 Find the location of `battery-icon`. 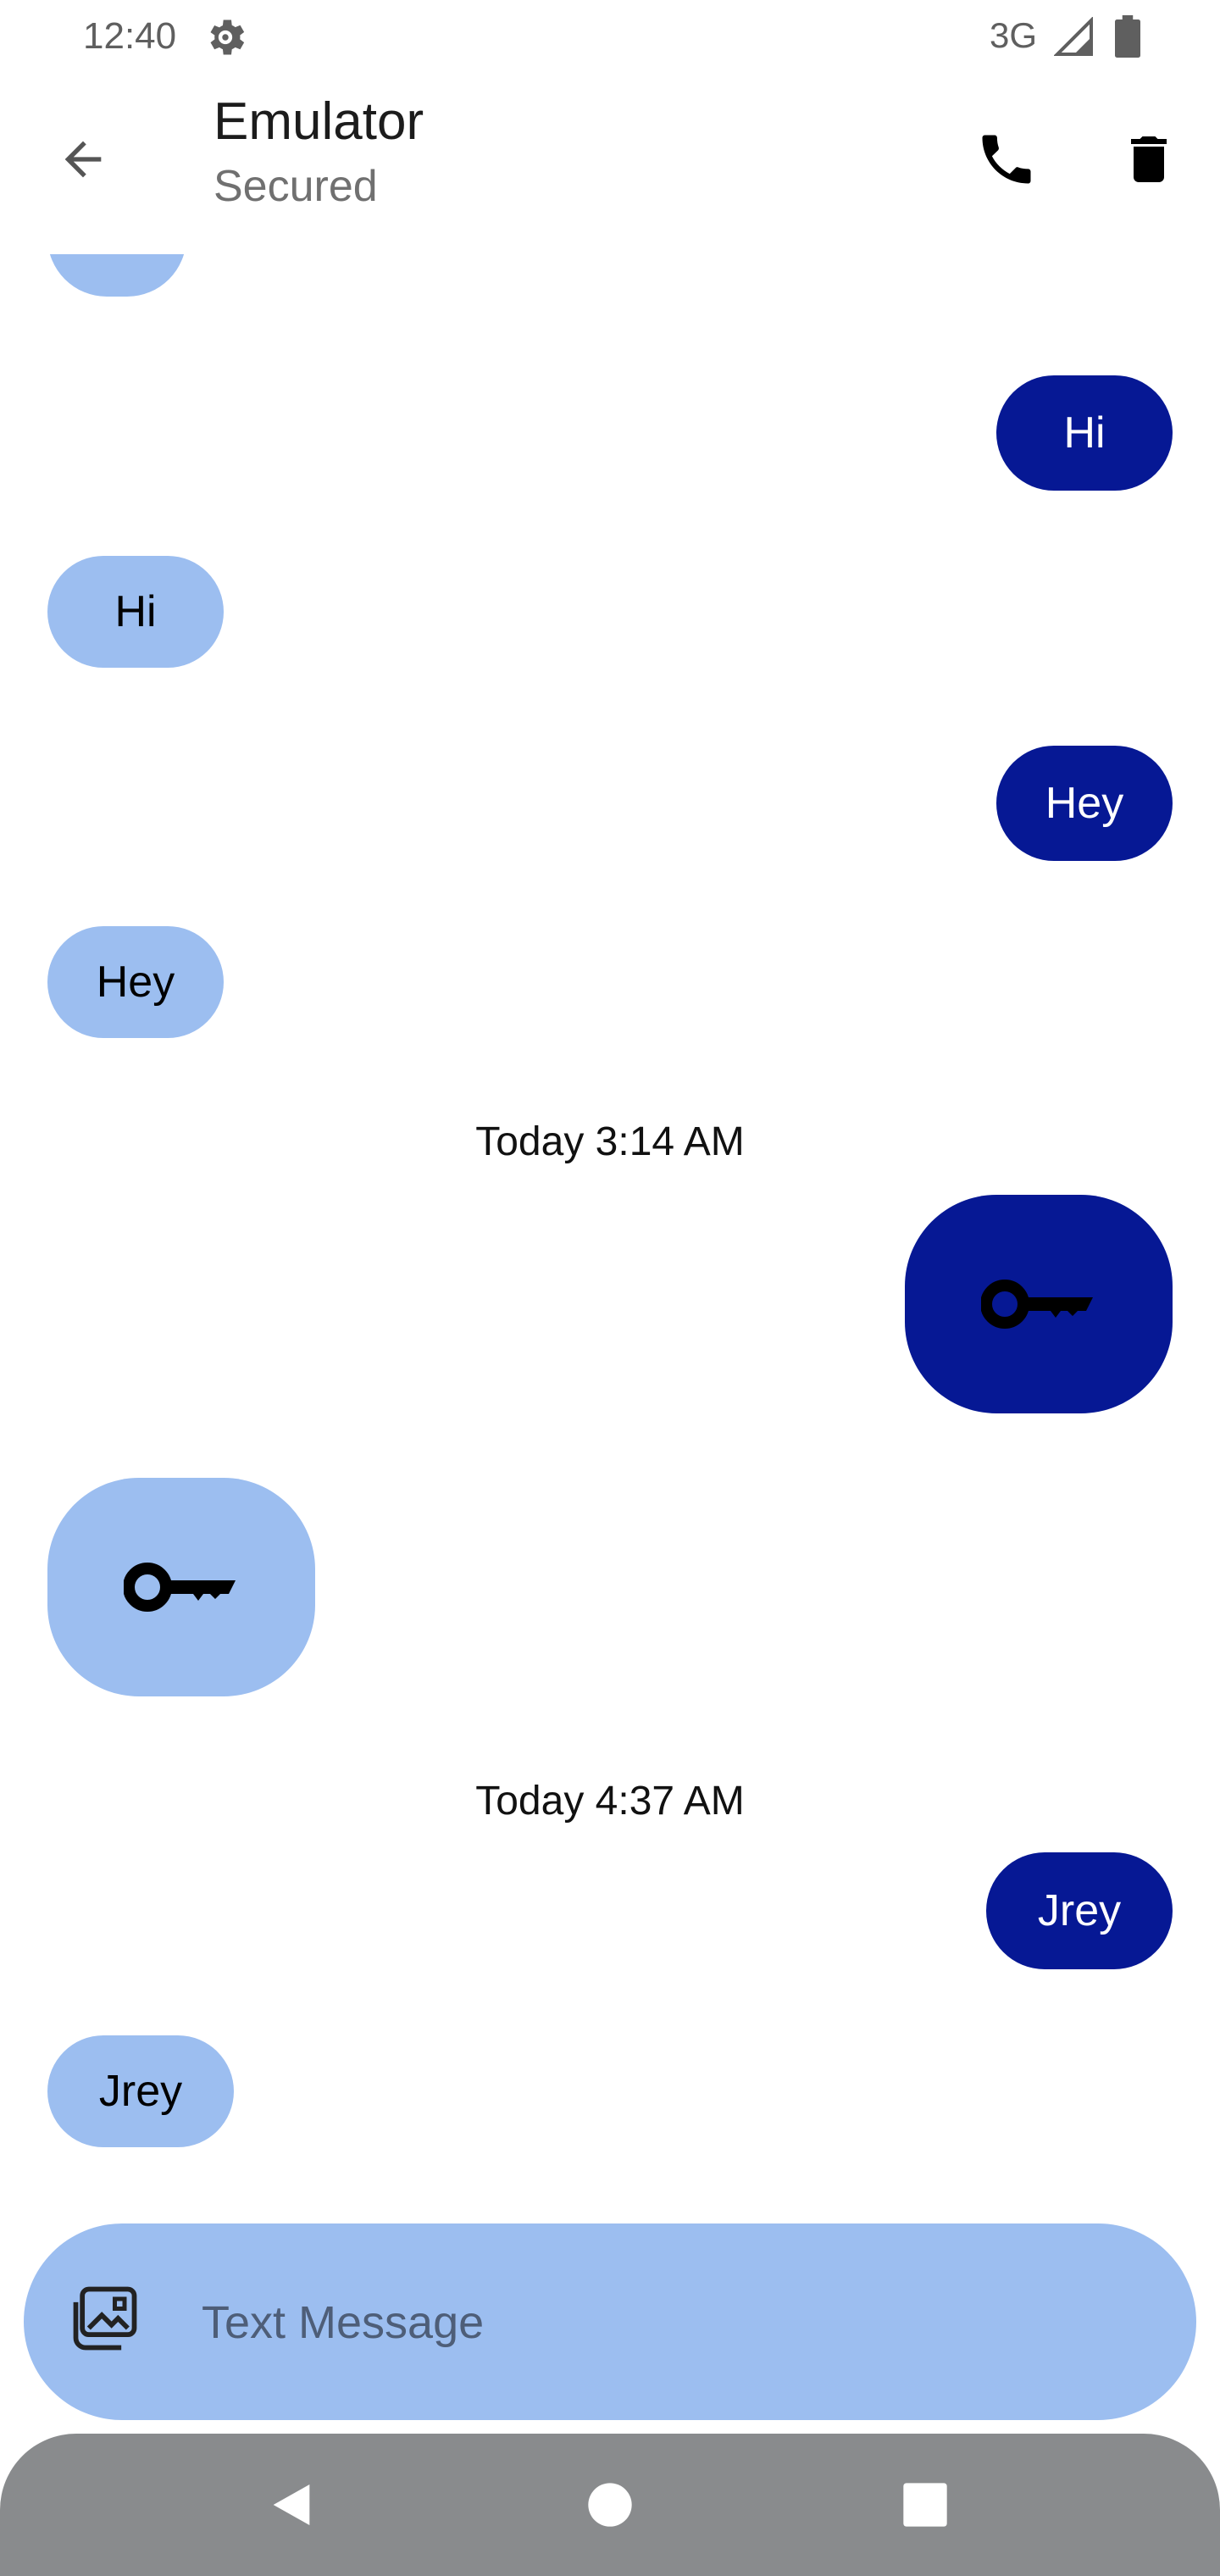

battery-icon is located at coordinates (1127, 36).